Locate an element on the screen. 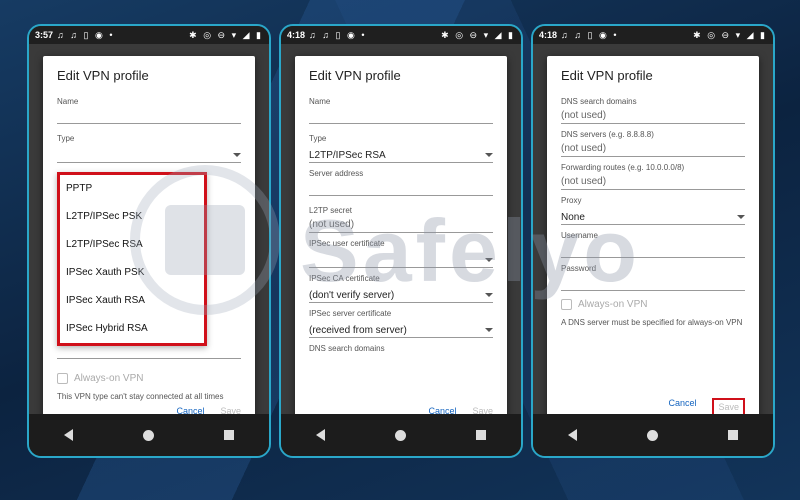 The image size is (800, 500). menu-item-l2tp-psk: L2TP/IPSec PSK is located at coordinates (132, 217).